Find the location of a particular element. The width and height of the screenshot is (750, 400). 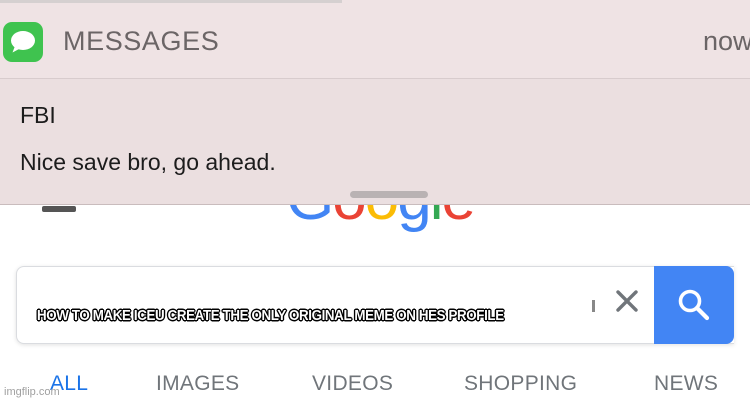

notification-sender: FBI is located at coordinates (38, 115).